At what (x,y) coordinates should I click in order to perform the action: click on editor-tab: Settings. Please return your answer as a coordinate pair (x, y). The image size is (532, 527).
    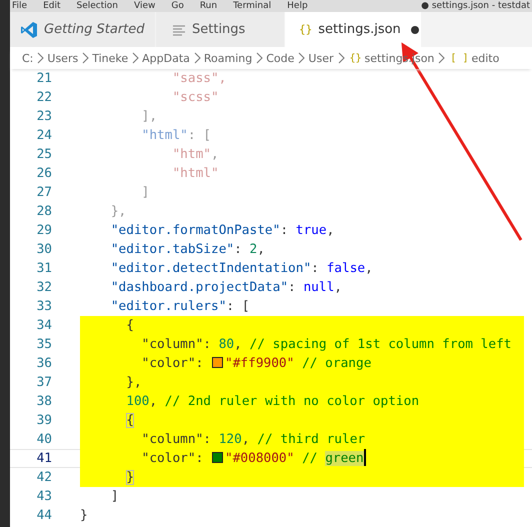
    Looking at the image, I should click on (220, 29).